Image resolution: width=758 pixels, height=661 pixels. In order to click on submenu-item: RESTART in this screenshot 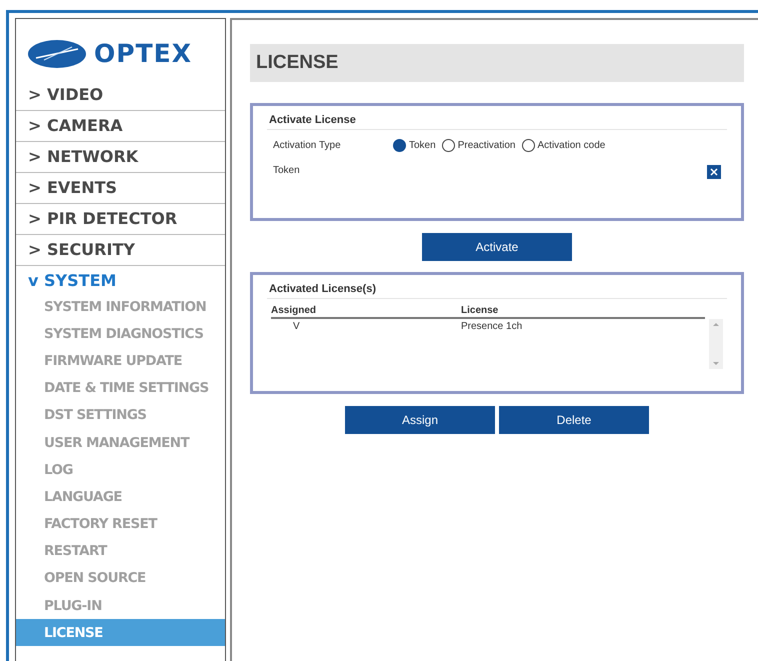, I will do `click(120, 551)`.